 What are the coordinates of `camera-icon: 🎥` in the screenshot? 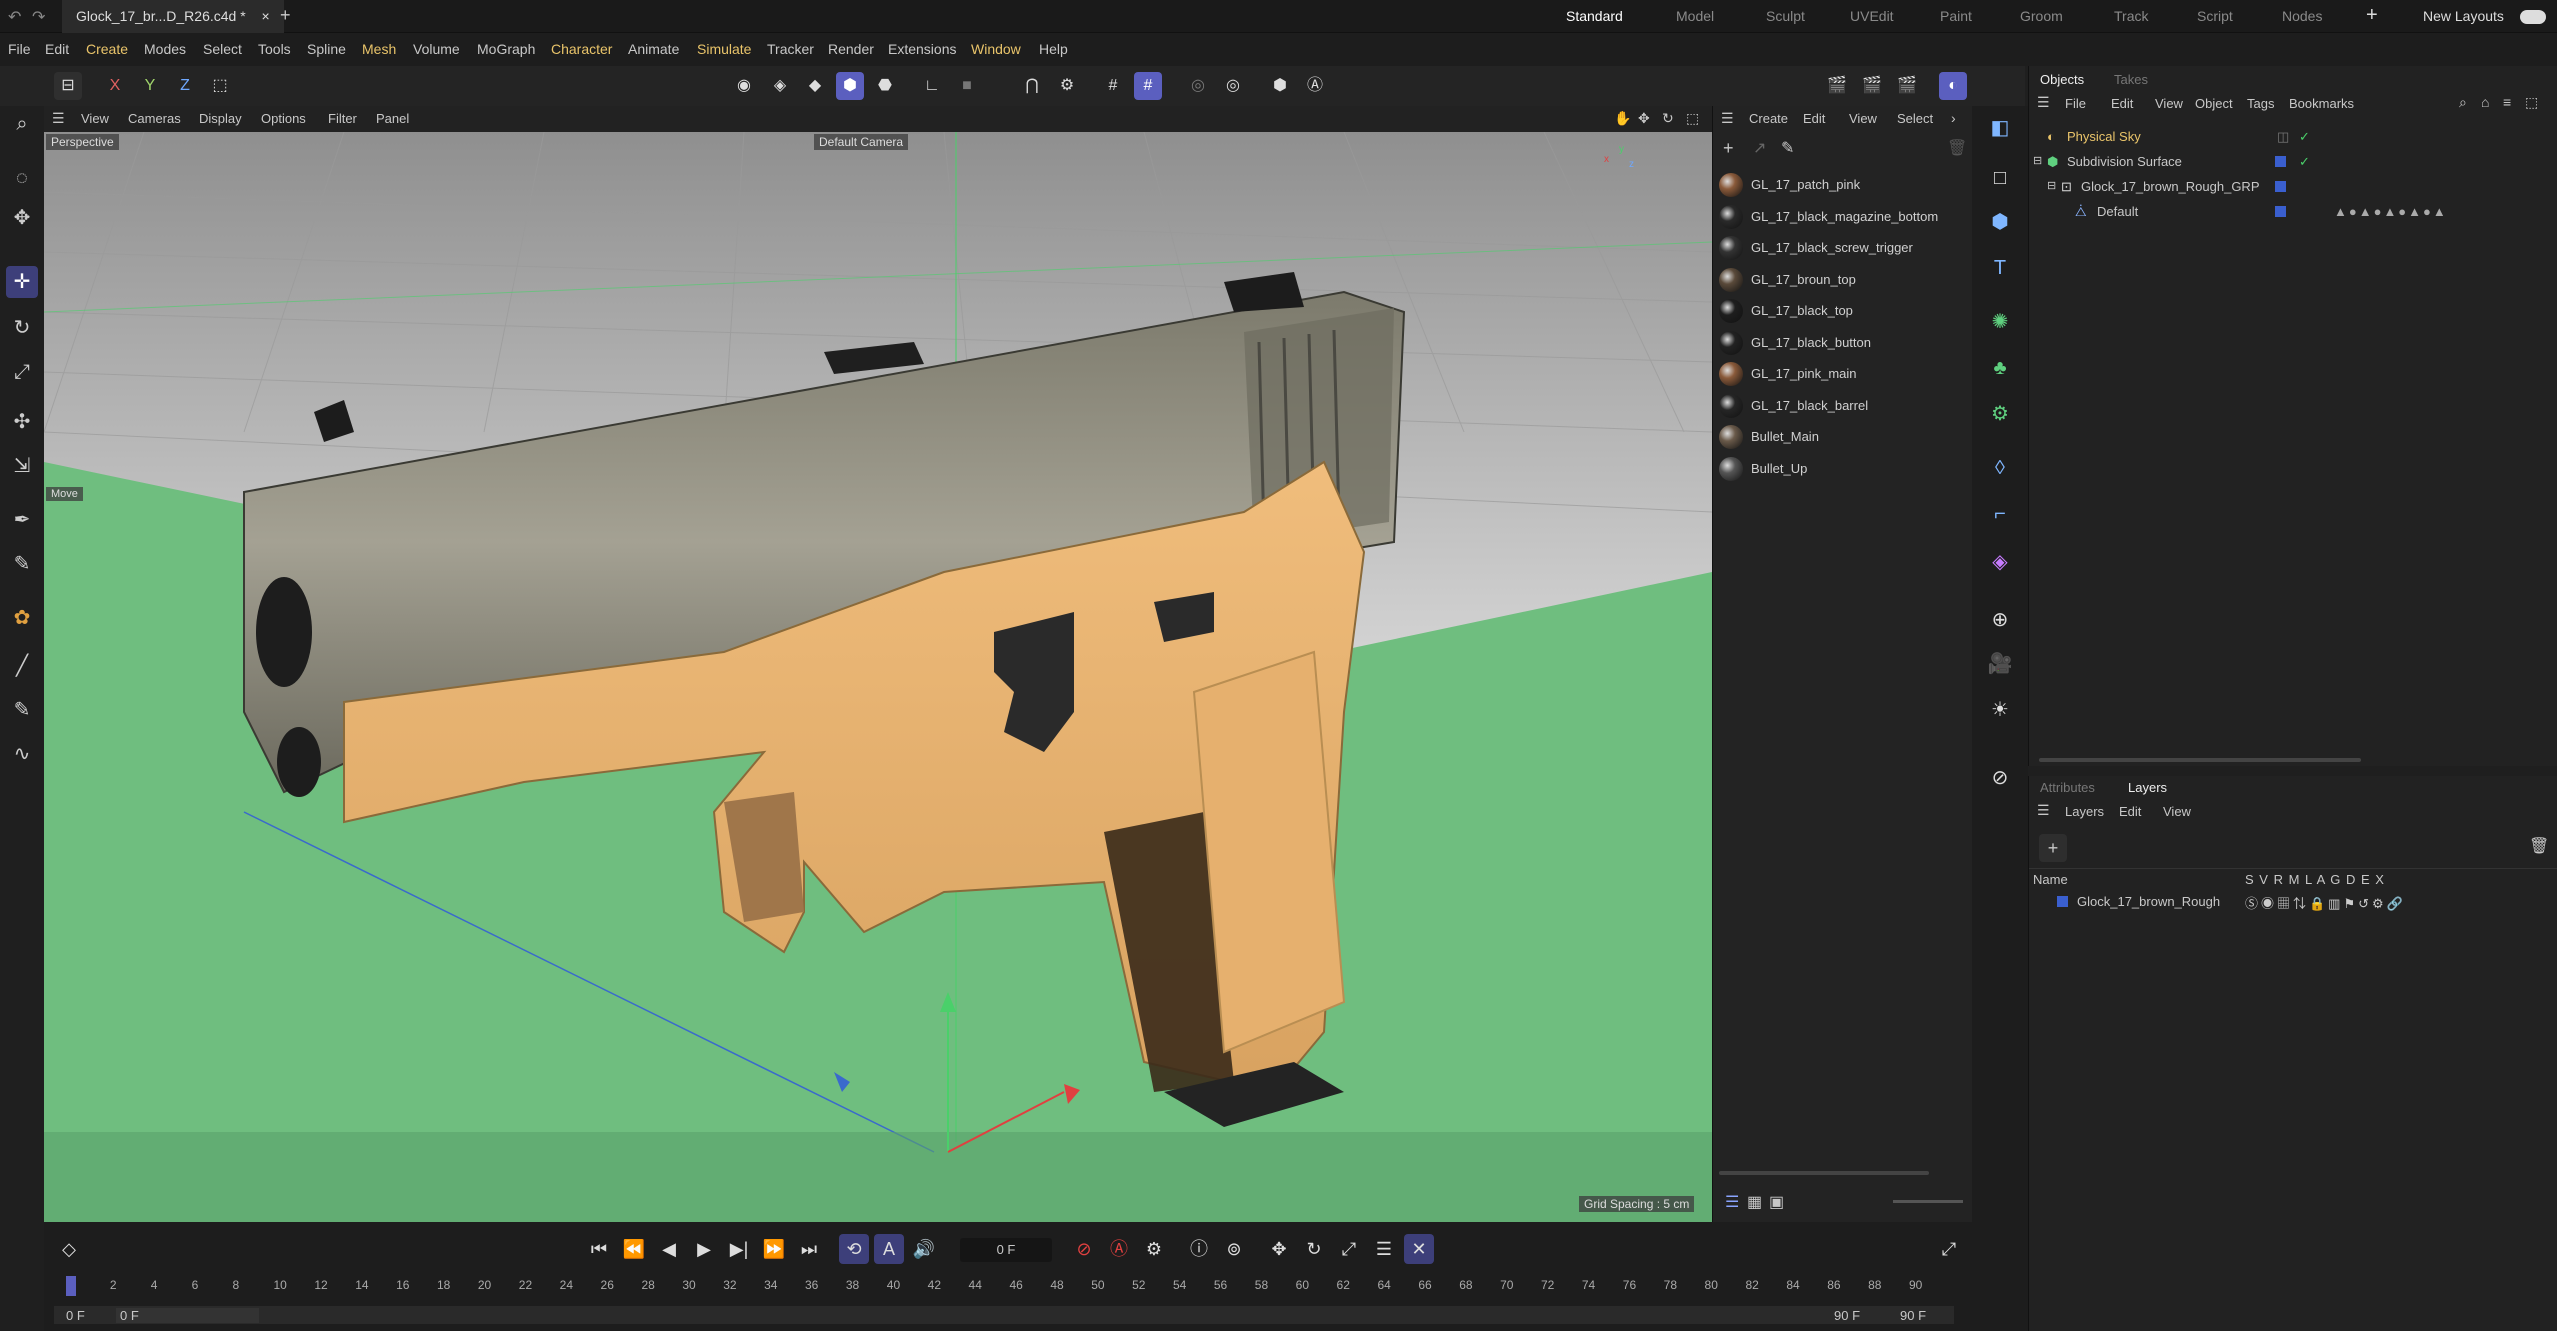 It's located at (2000, 664).